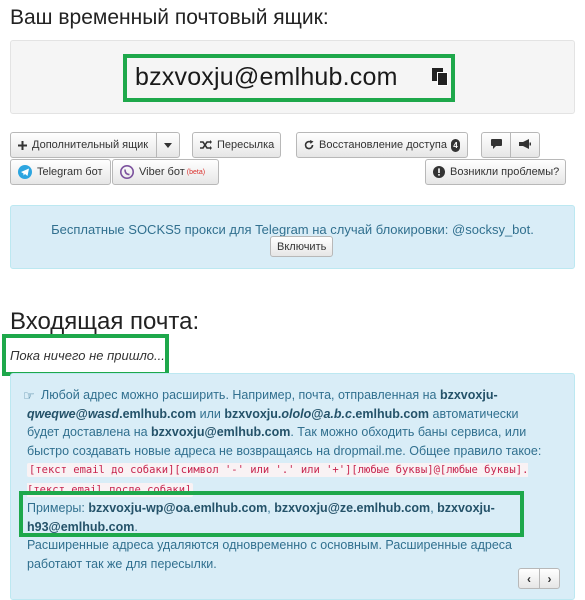 The image size is (585, 600). What do you see at coordinates (221, 432) in the screenshot?
I see `base-address: bzxvoxju@emlhub.com` at bounding box center [221, 432].